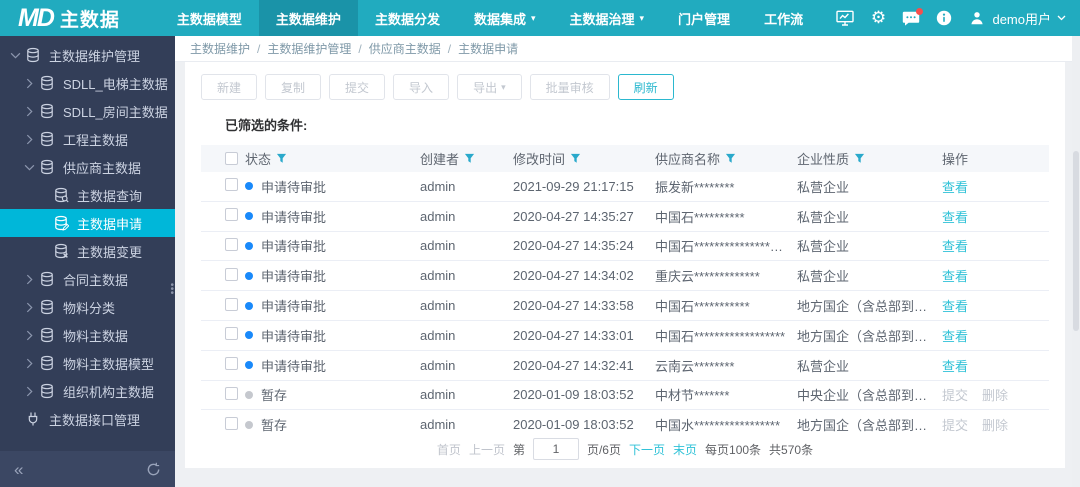 The height and width of the screenshot is (487, 1080). What do you see at coordinates (87, 391) in the screenshot?
I see `sidebar-item-12: 组织机构主数据` at bounding box center [87, 391].